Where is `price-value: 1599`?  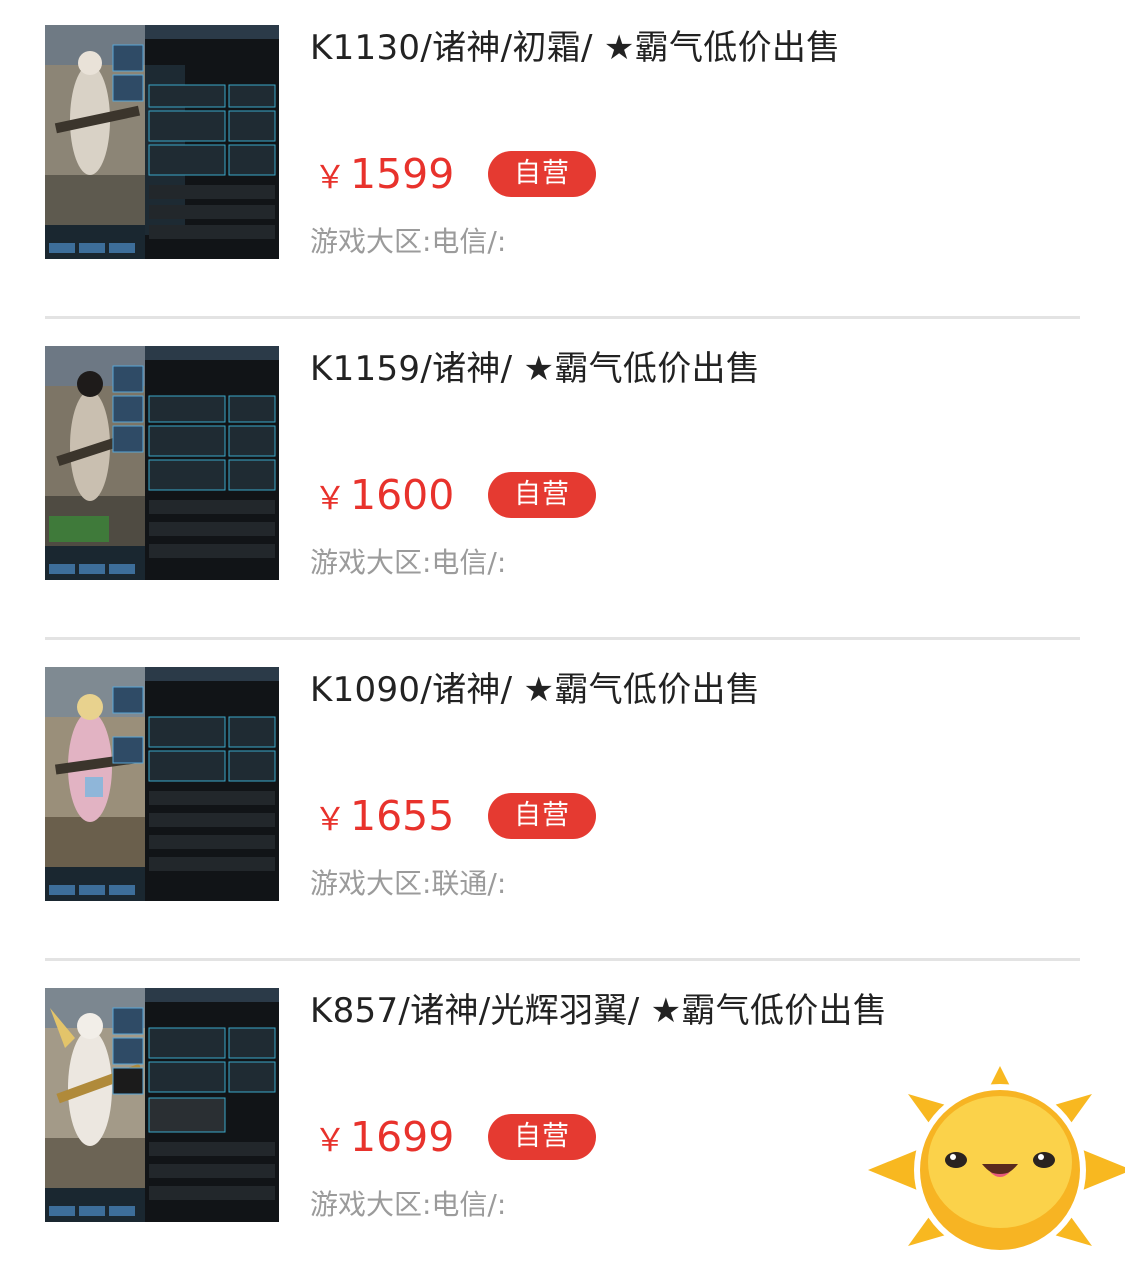
price-value: 1599 is located at coordinates (402, 174).